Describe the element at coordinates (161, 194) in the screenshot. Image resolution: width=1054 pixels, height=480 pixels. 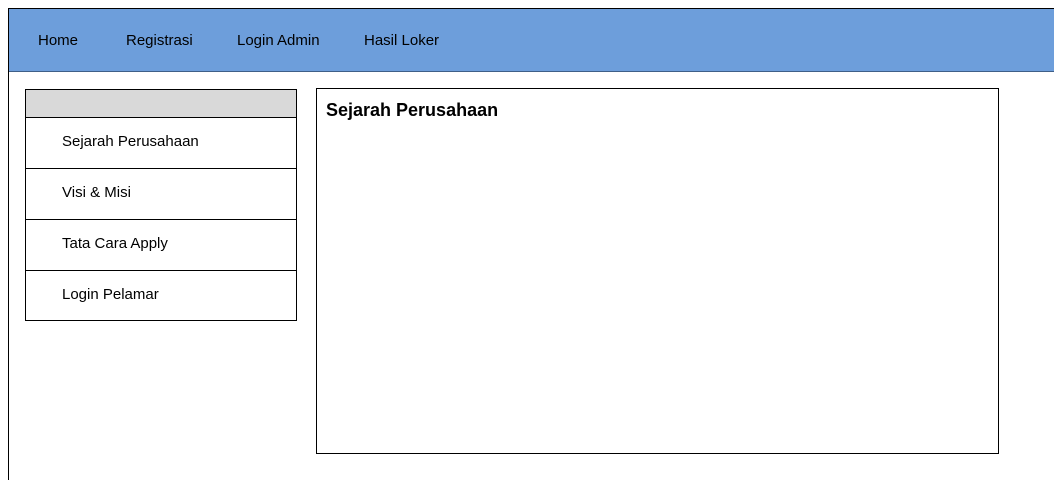
I see `sidebar-item-visi-misi: Visi & Misi` at that location.